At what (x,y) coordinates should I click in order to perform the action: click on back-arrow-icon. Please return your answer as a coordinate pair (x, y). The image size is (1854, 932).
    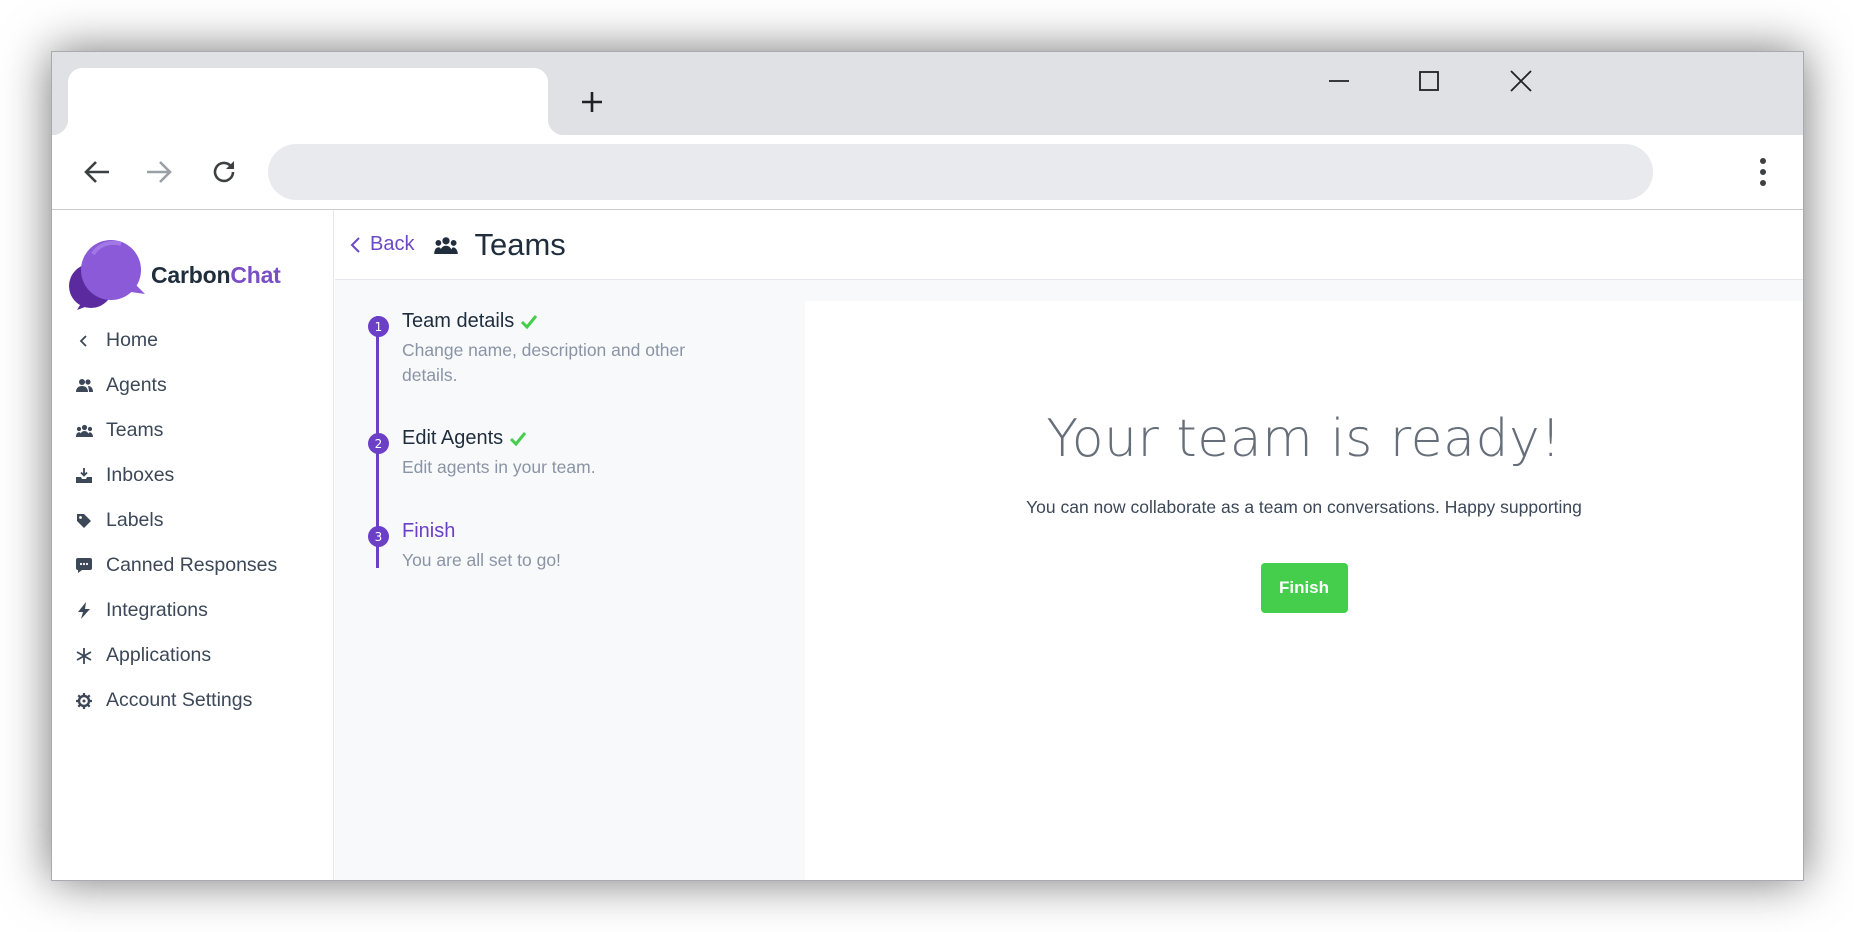
    Looking at the image, I should click on (97, 172).